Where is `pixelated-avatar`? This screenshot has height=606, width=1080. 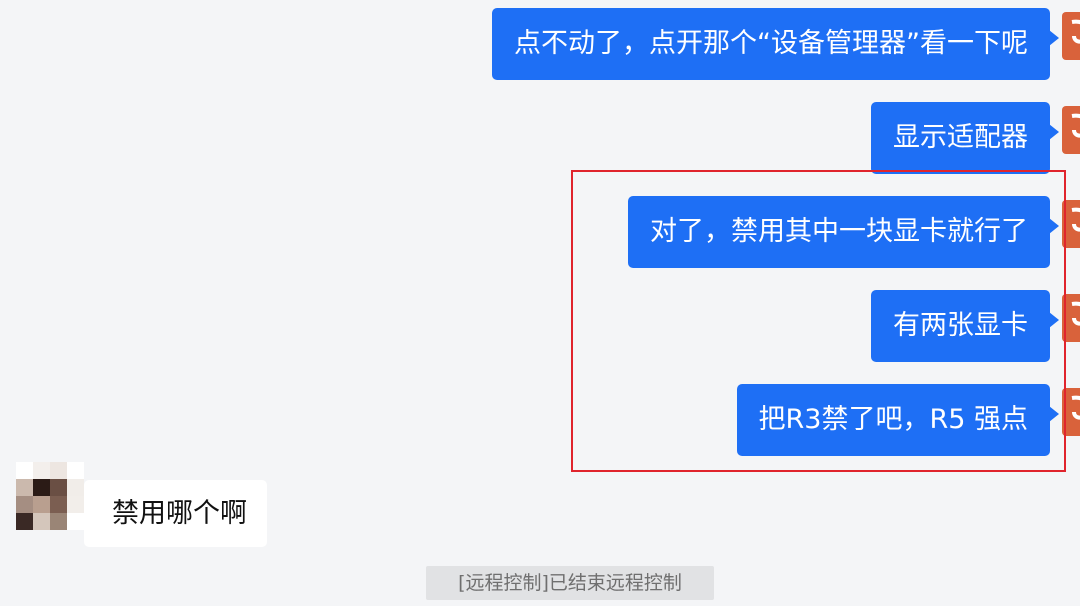
pixelated-avatar is located at coordinates (50, 496).